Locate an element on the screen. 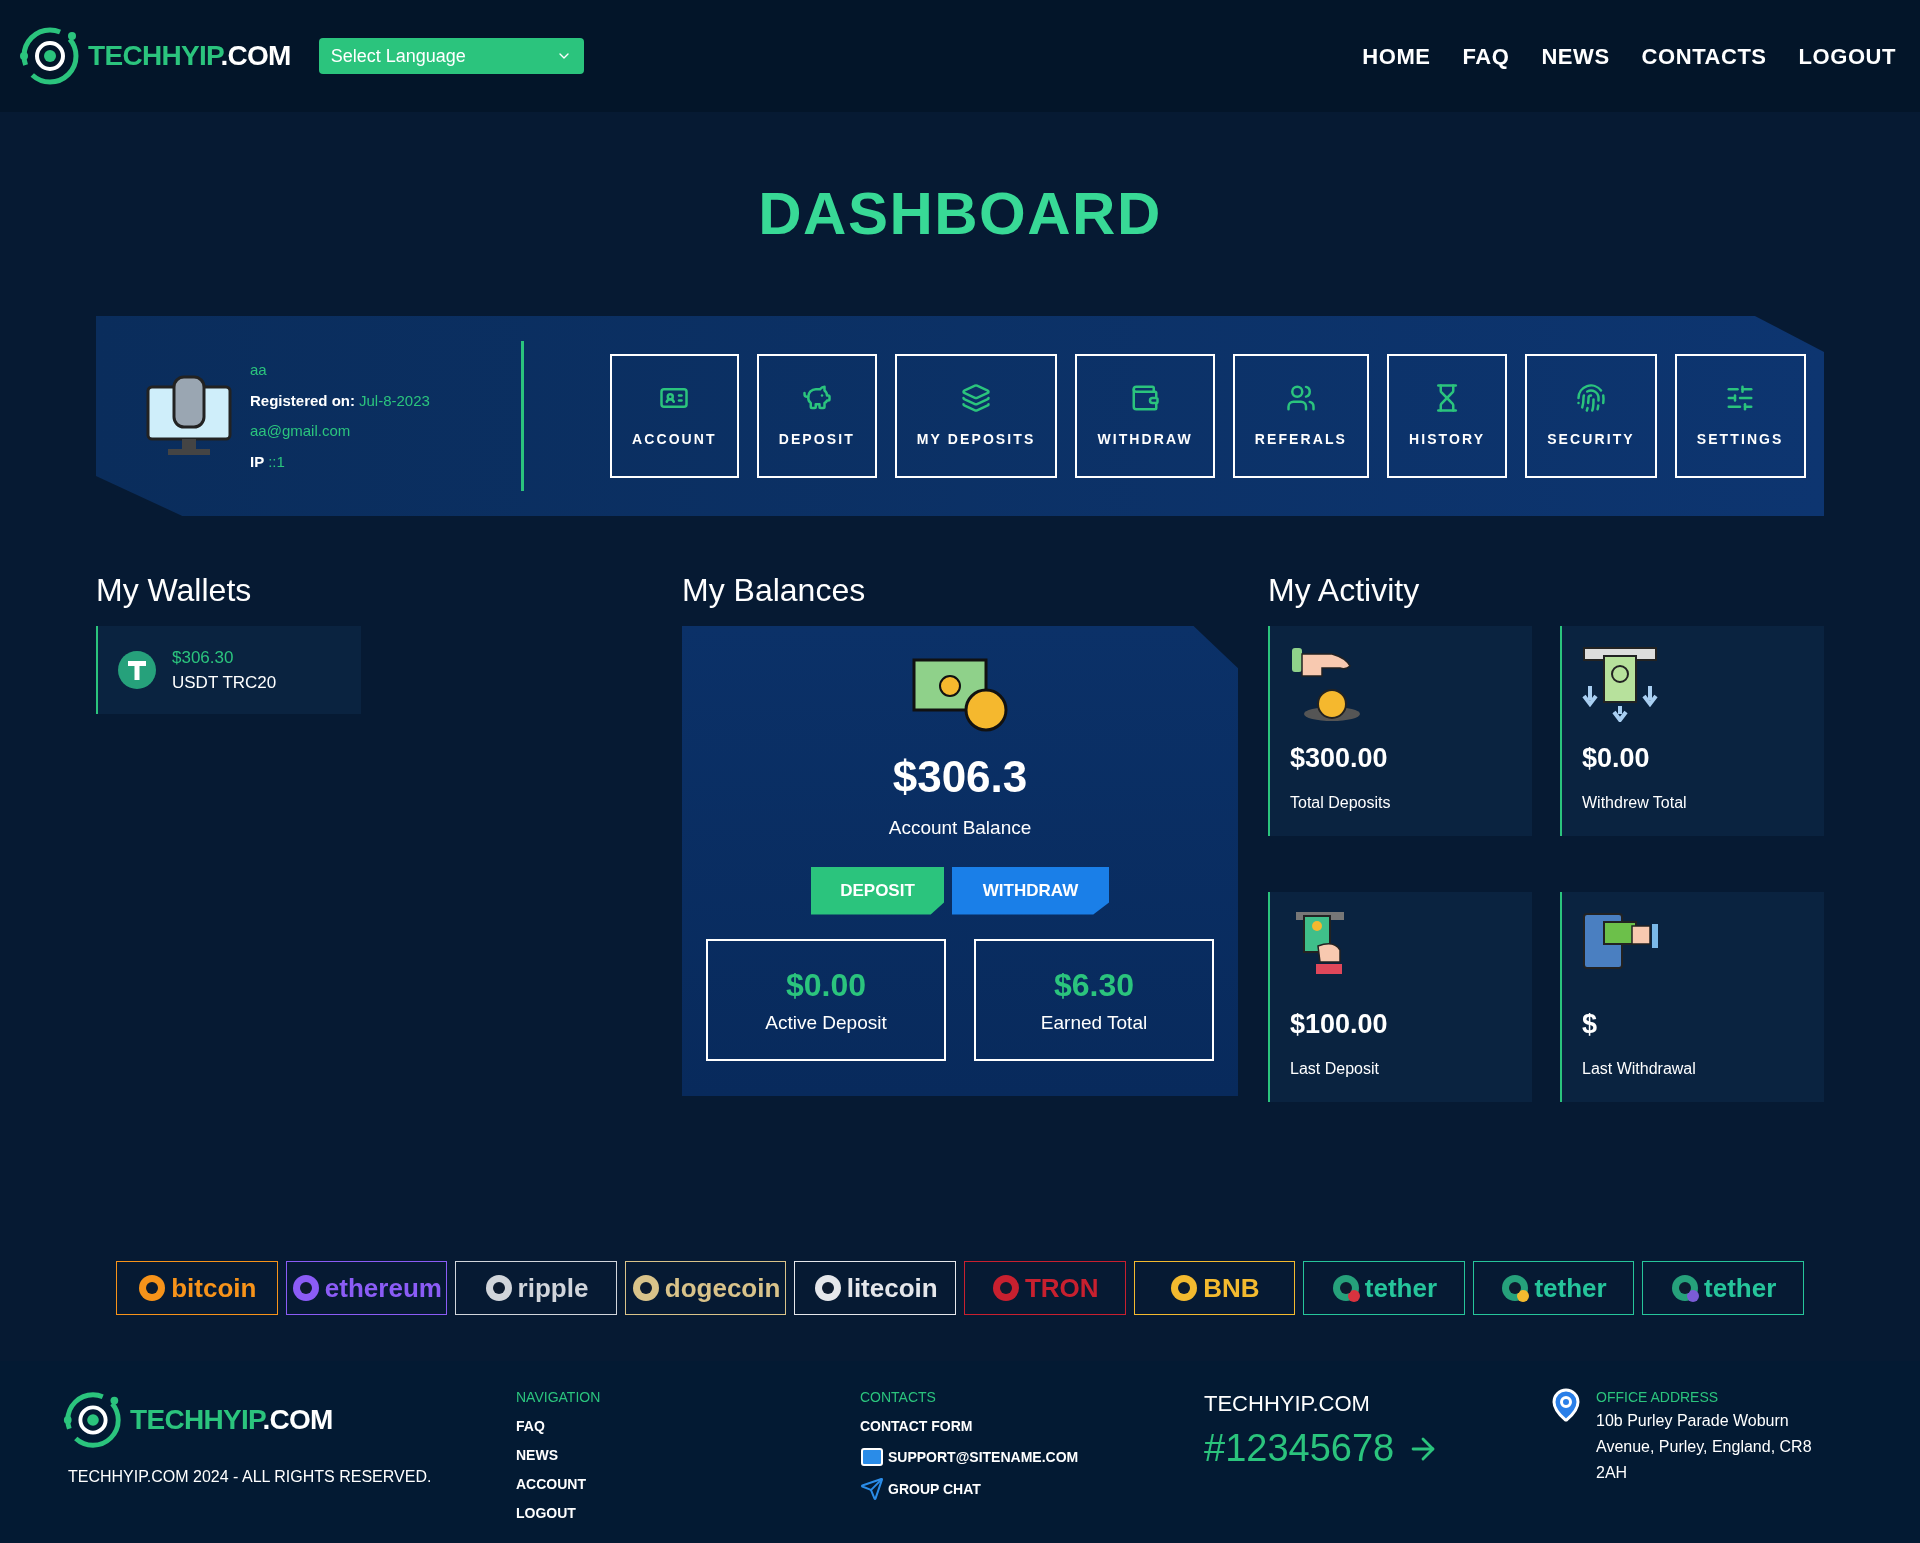  footer-heading: OFFICE ADDRESS is located at coordinates (1658, 1397).